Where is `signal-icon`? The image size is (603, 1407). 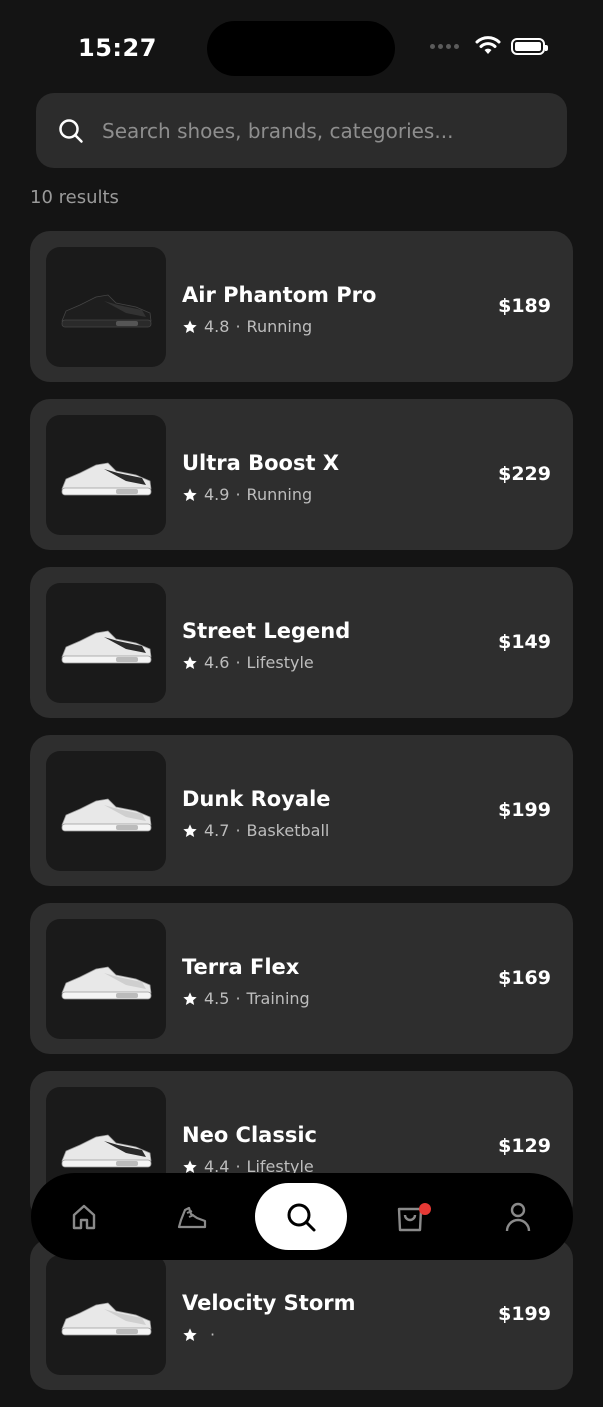 signal-icon is located at coordinates (444, 46).